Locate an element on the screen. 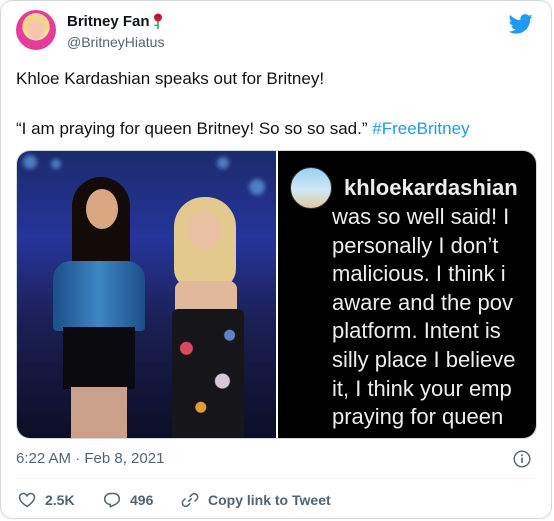  heart-icon is located at coordinates (27, 500).